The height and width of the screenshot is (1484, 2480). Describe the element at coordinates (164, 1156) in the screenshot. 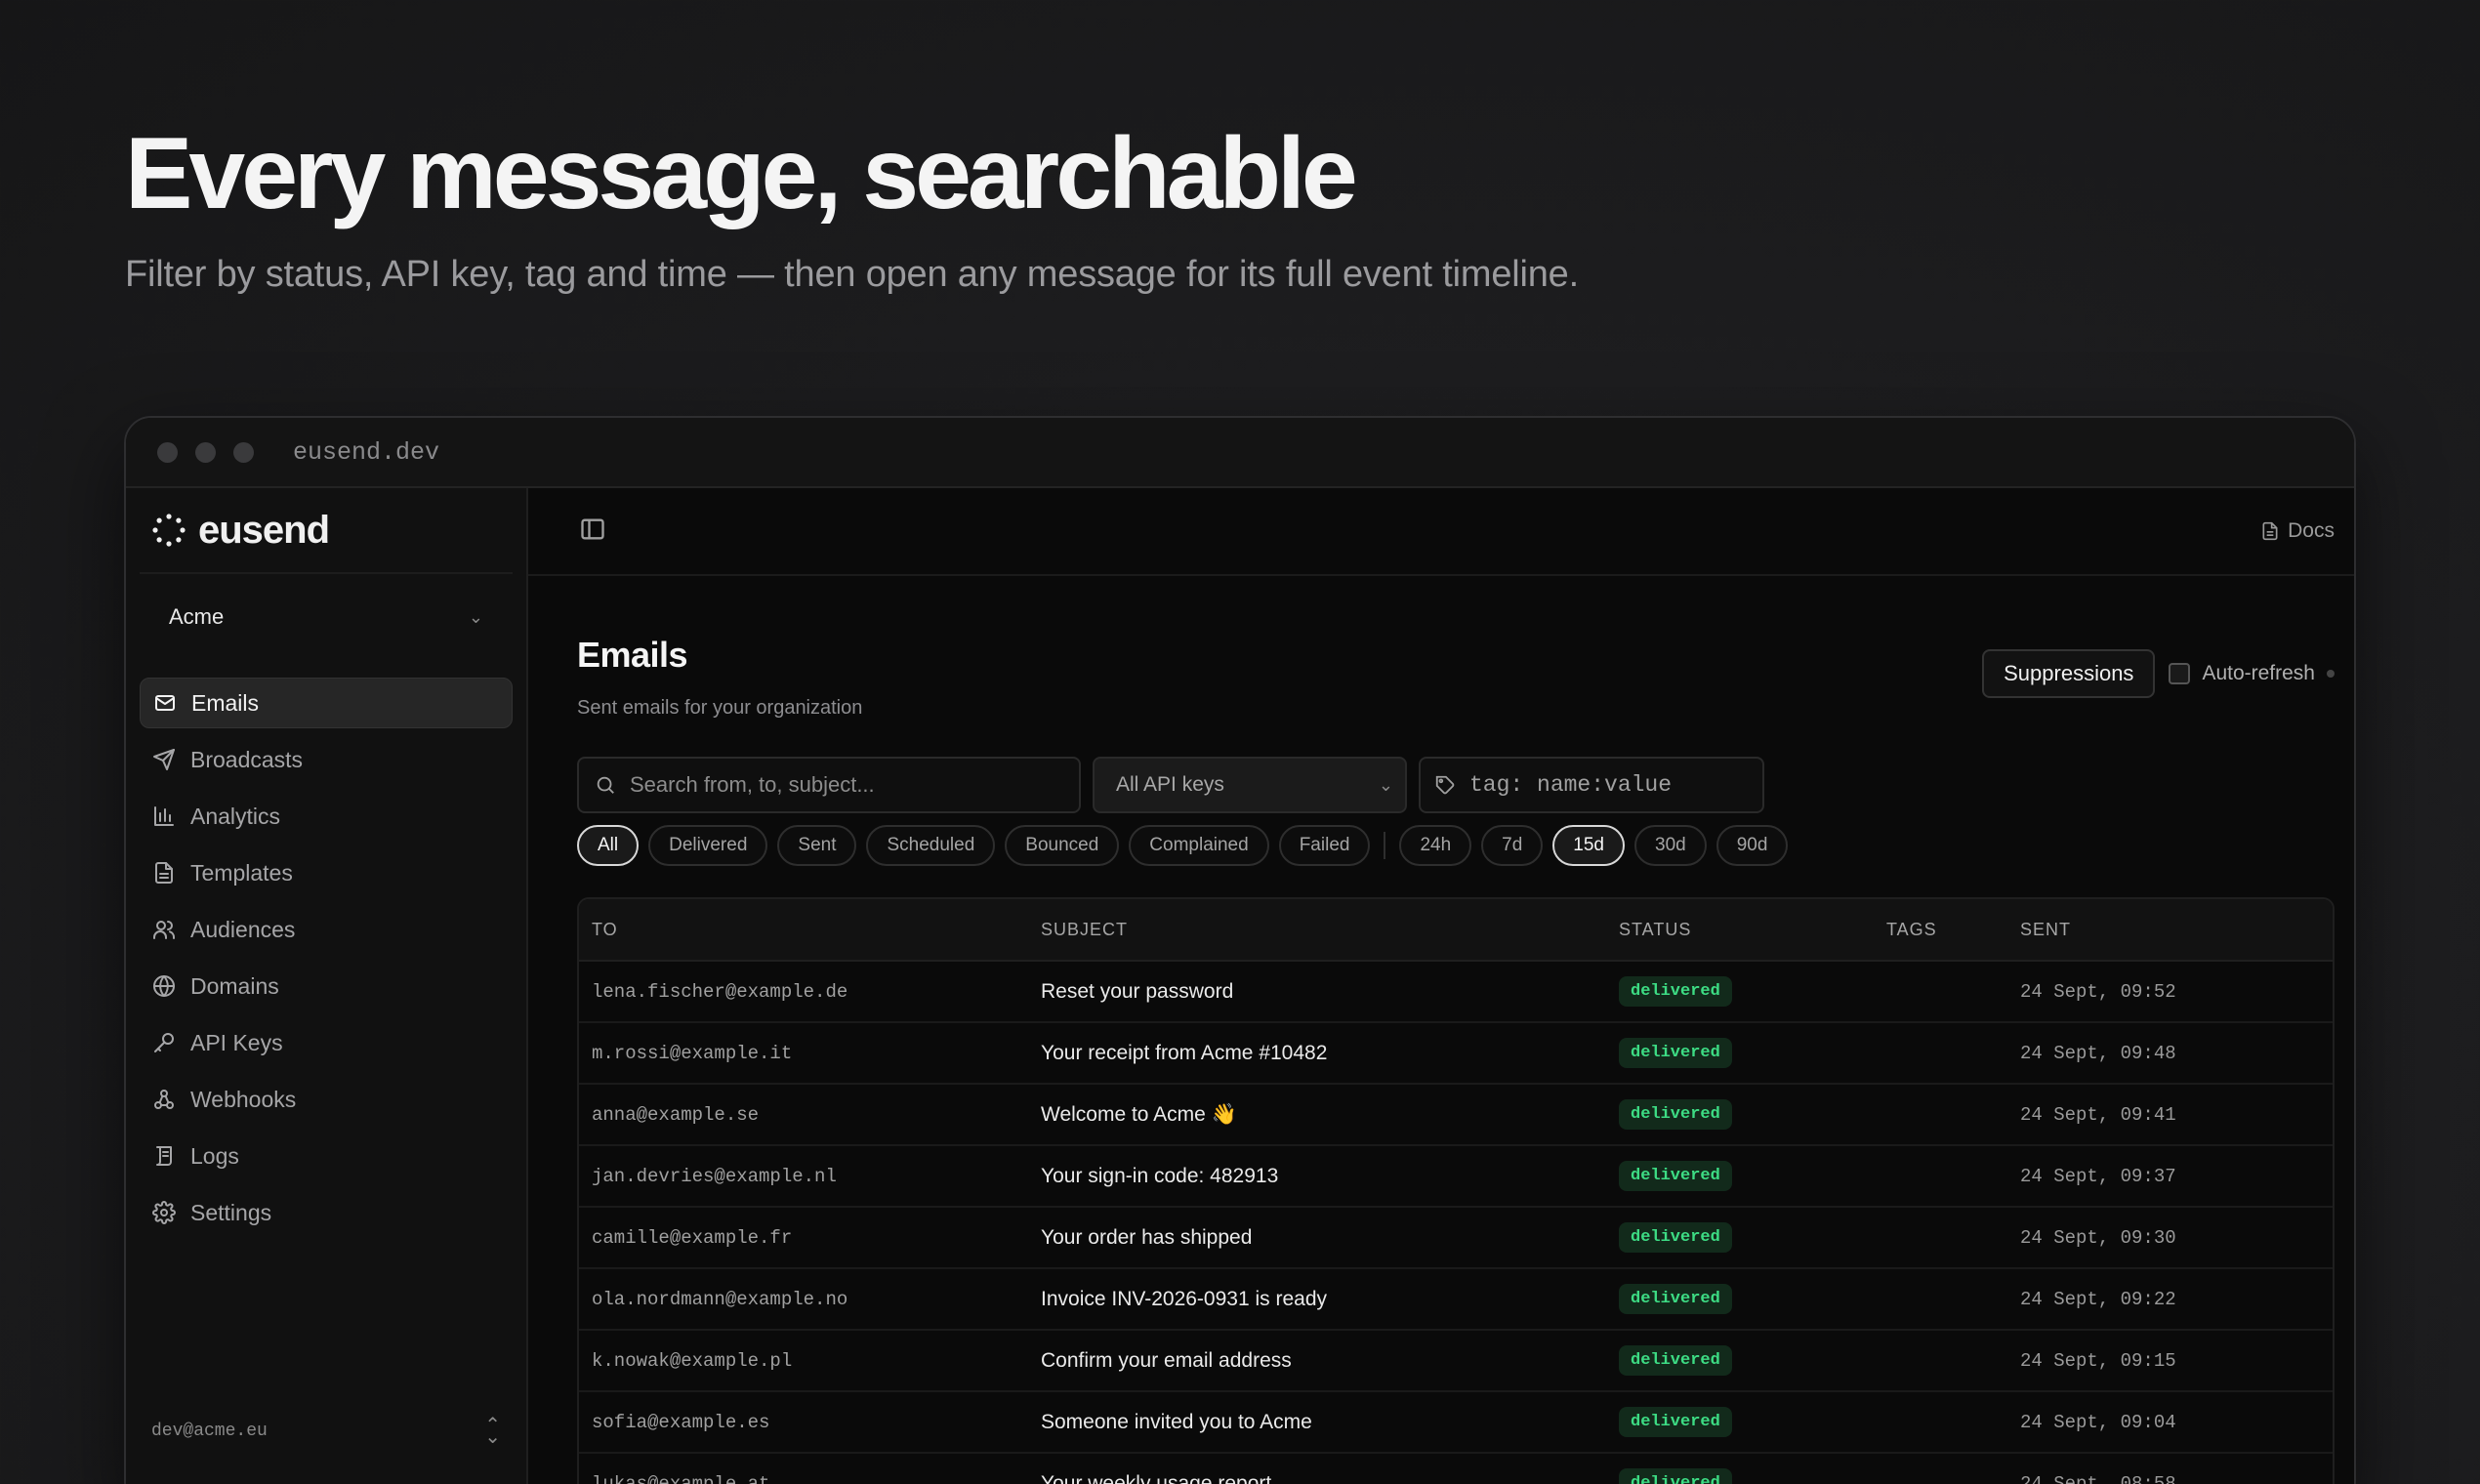

I see `logs-icon` at that location.